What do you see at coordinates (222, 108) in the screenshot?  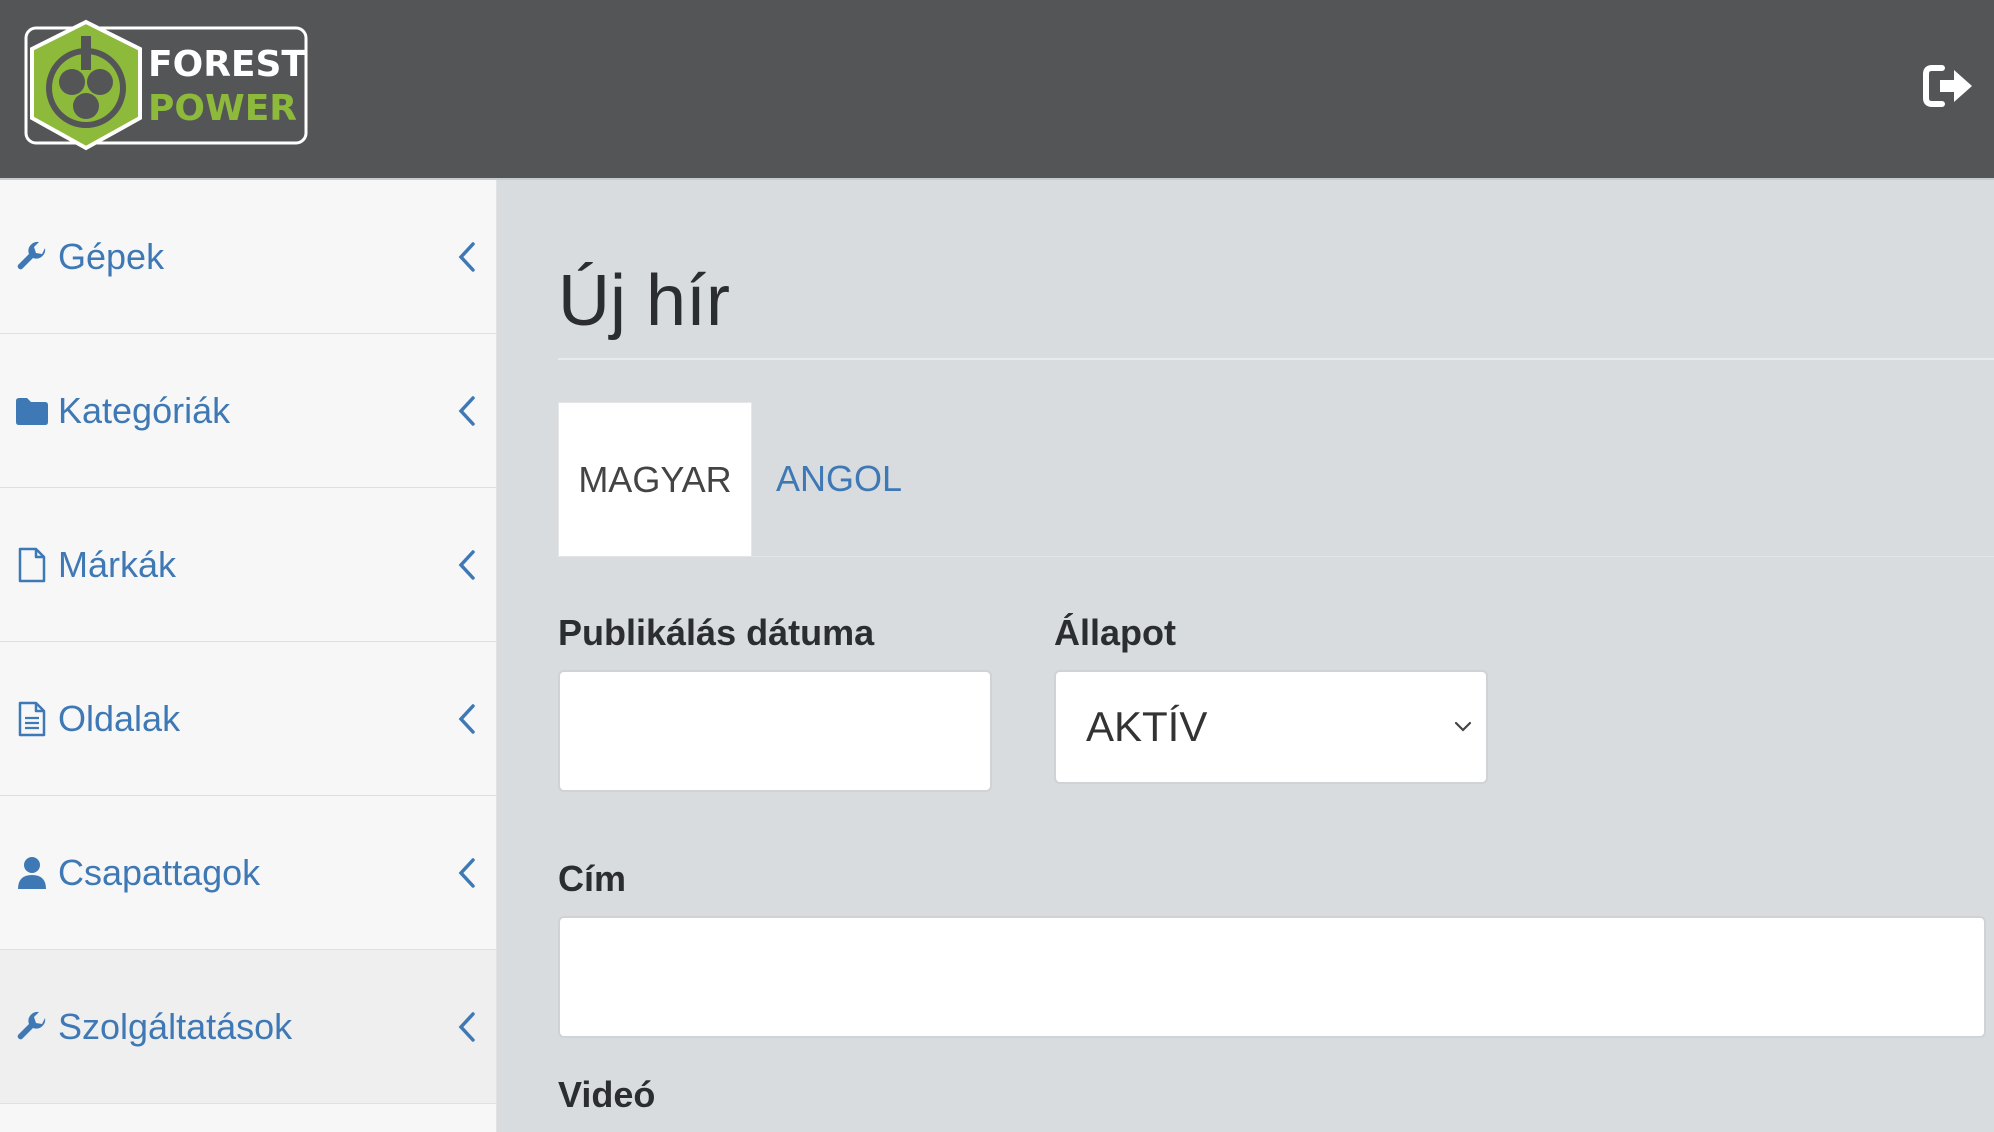 I see `brand-line2: POWER` at bounding box center [222, 108].